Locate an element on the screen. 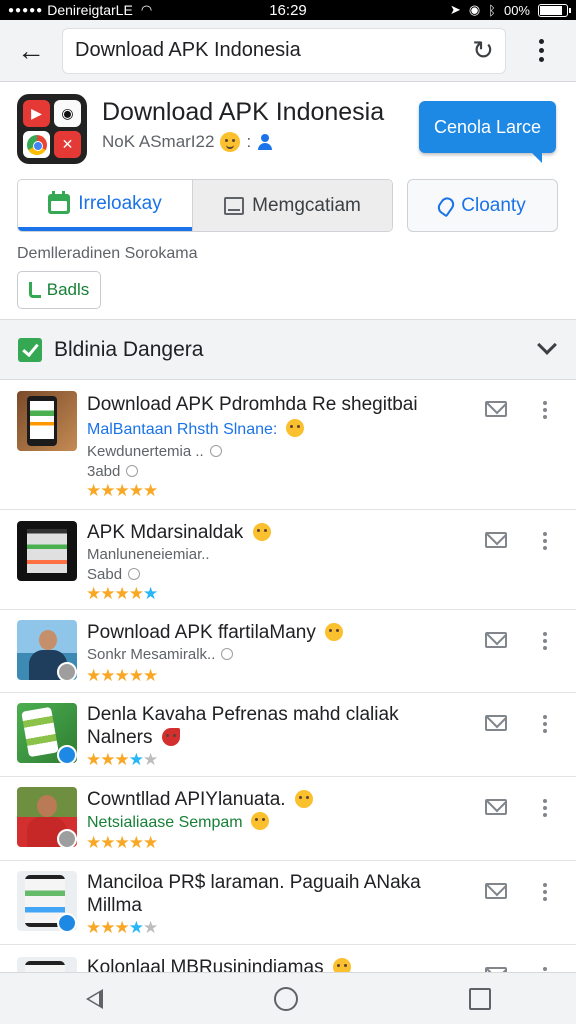 The image size is (576, 1024). app-title: Download APK Indonesia is located at coordinates (243, 112).